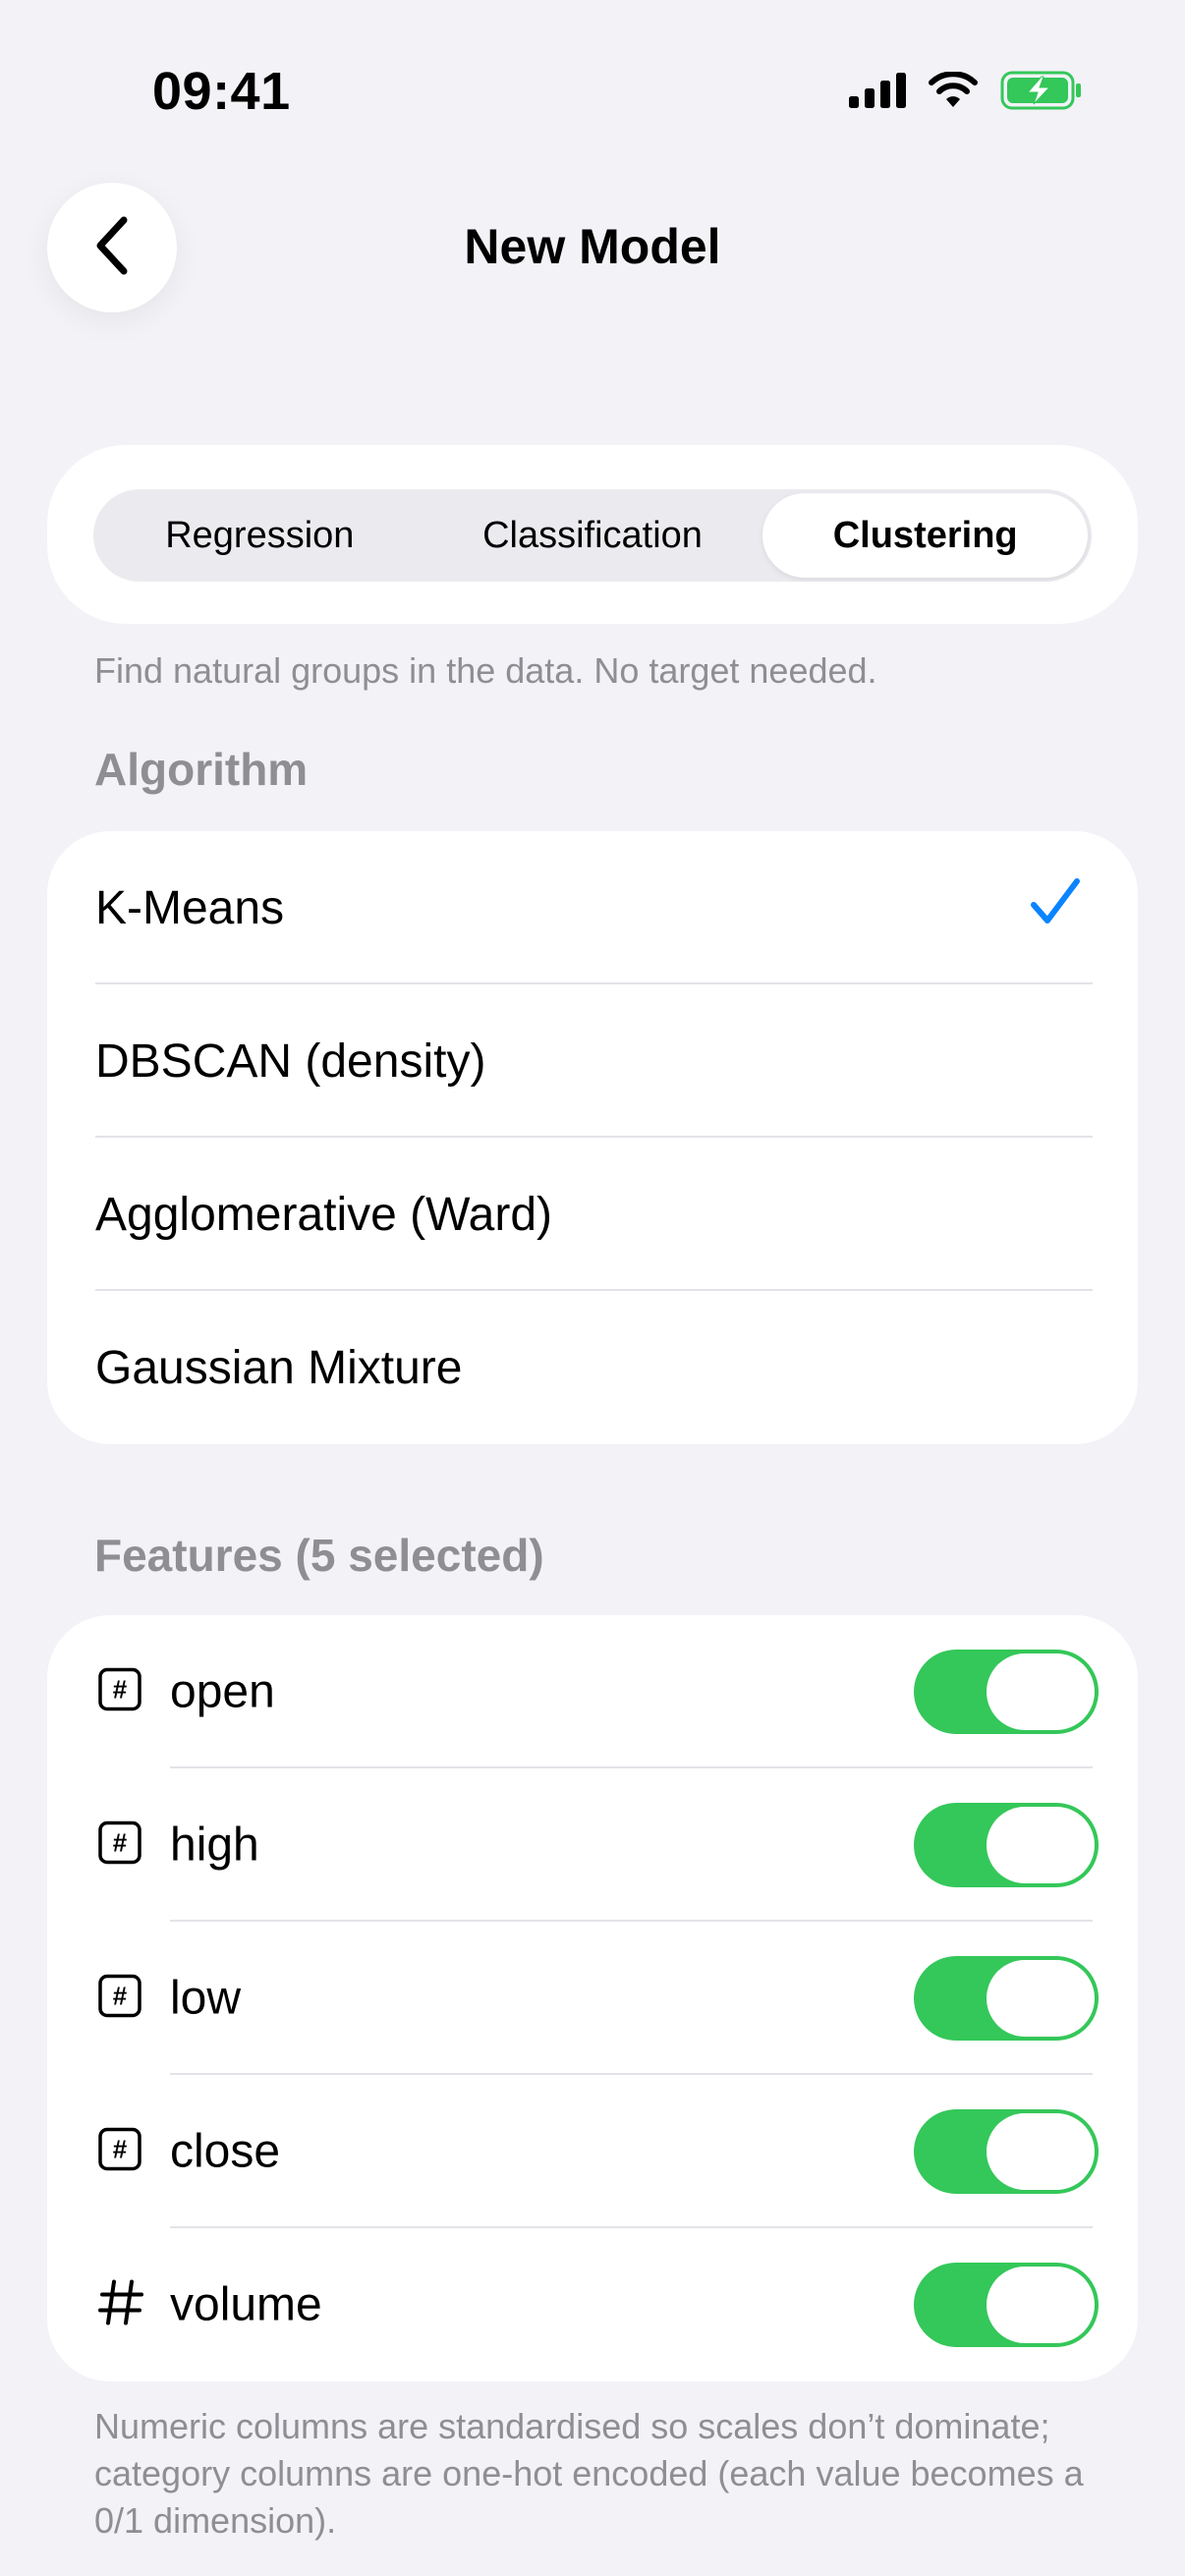 This screenshot has height=2576, width=1185. What do you see at coordinates (592, 1061) in the screenshot?
I see `algorithm-item-dbscan: DBSCAN (density)` at bounding box center [592, 1061].